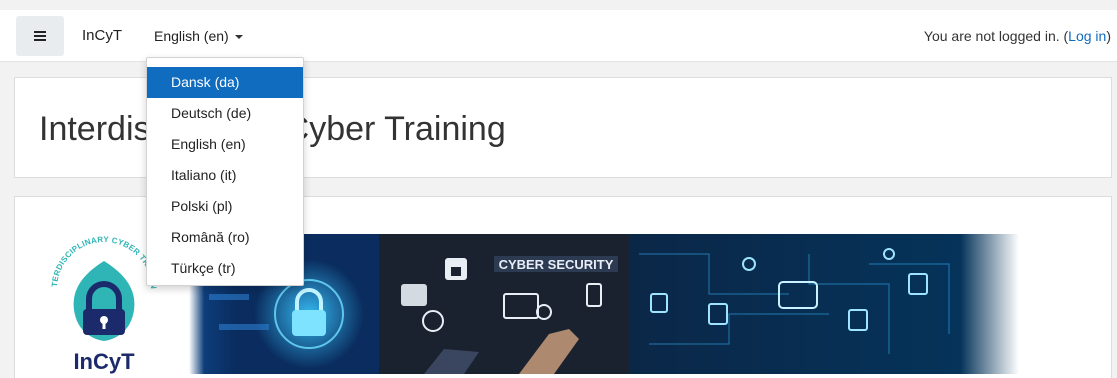  What do you see at coordinates (1108, 36) in the screenshot?
I see `login-status-suffix: )` at bounding box center [1108, 36].